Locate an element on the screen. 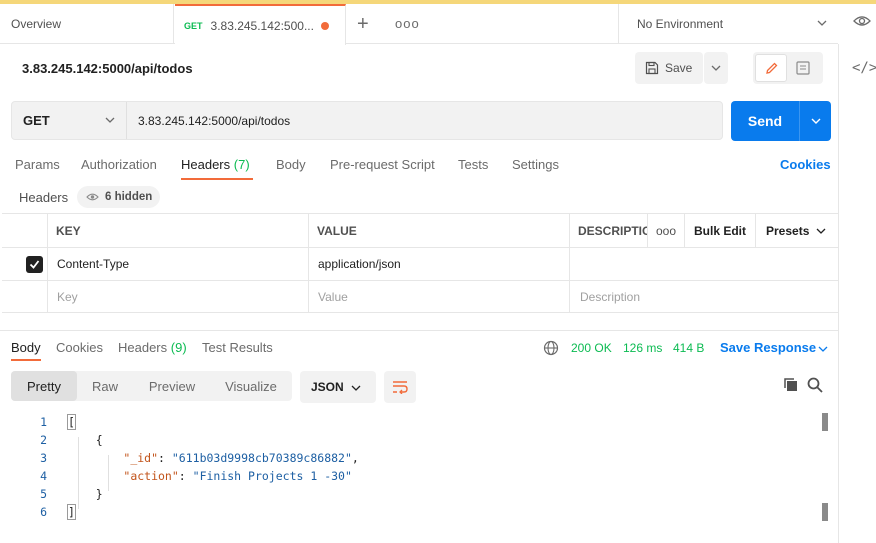 The height and width of the screenshot is (543, 876). cookies-link: Cookies is located at coordinates (805, 164).